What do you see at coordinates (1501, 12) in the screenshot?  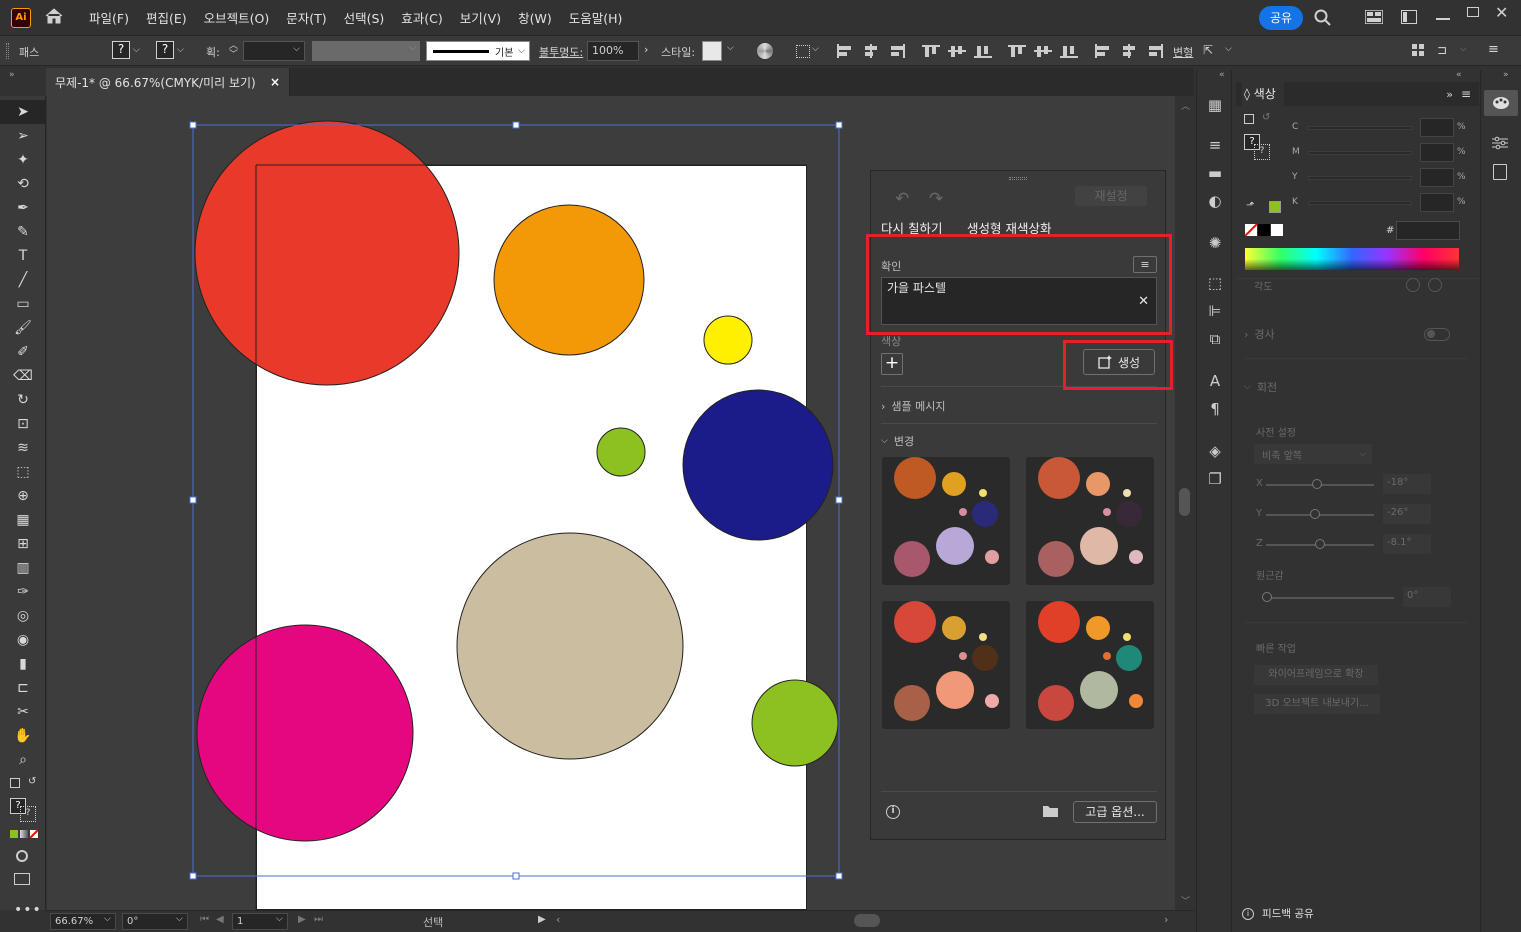 I see `close-button: ✕` at bounding box center [1501, 12].